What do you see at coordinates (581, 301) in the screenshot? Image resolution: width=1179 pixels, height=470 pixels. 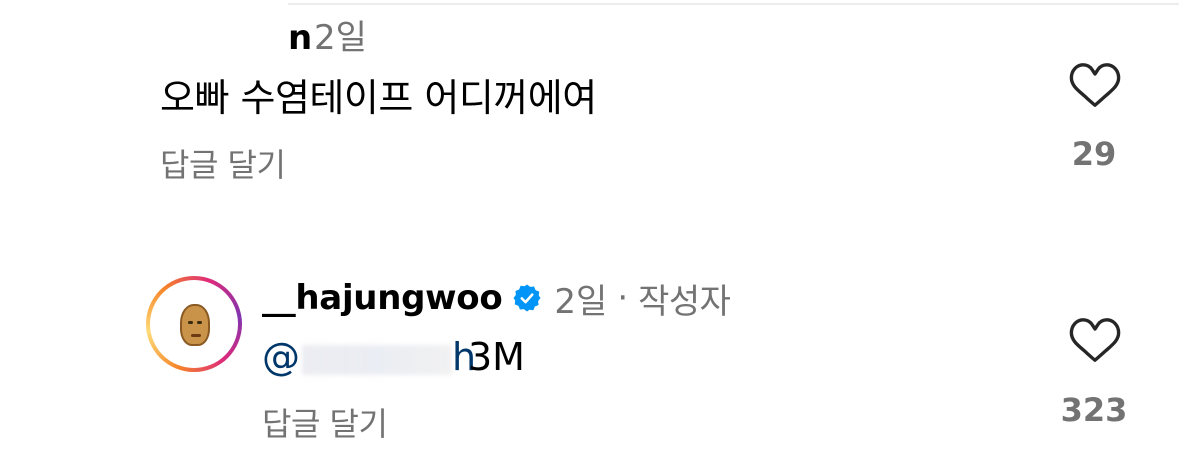 I see `reply-time: 2일` at bounding box center [581, 301].